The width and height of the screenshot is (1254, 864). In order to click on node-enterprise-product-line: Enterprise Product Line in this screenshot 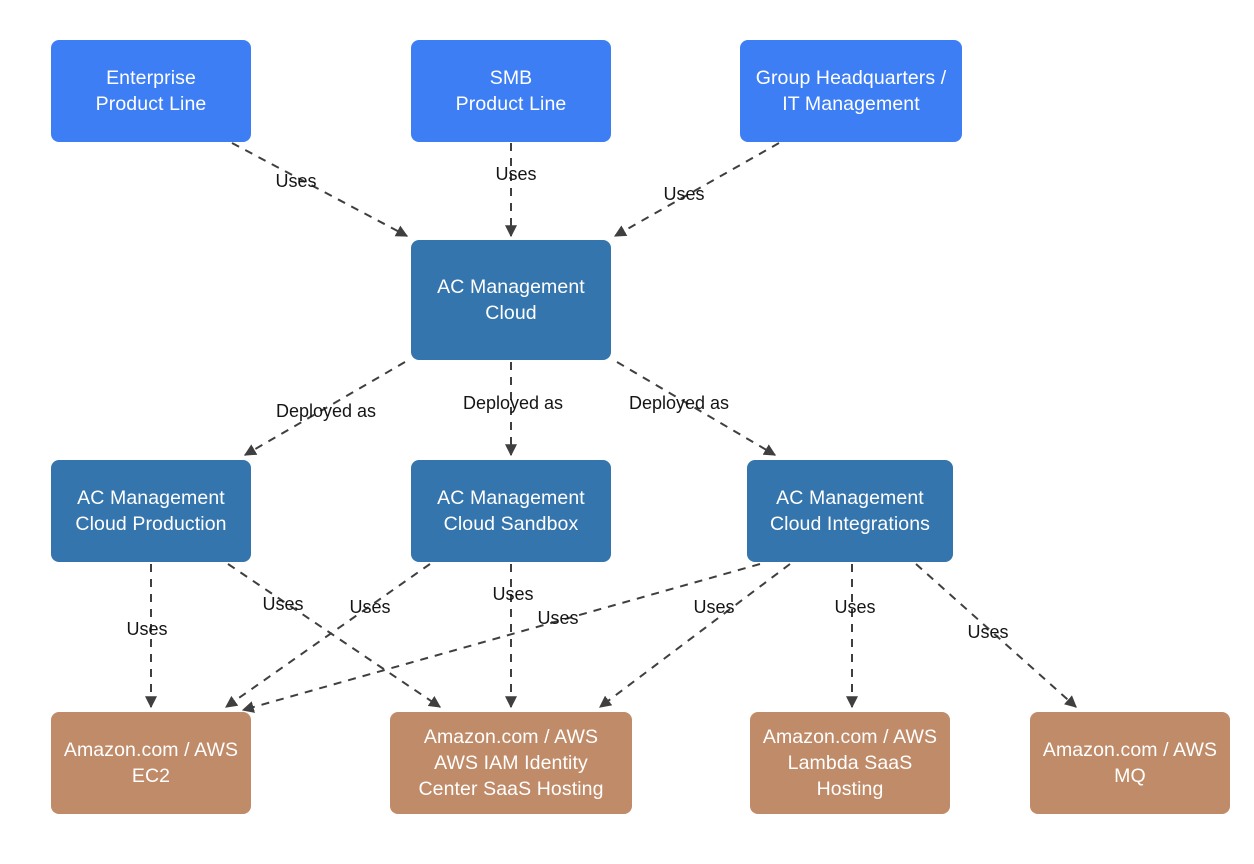, I will do `click(151, 91)`.